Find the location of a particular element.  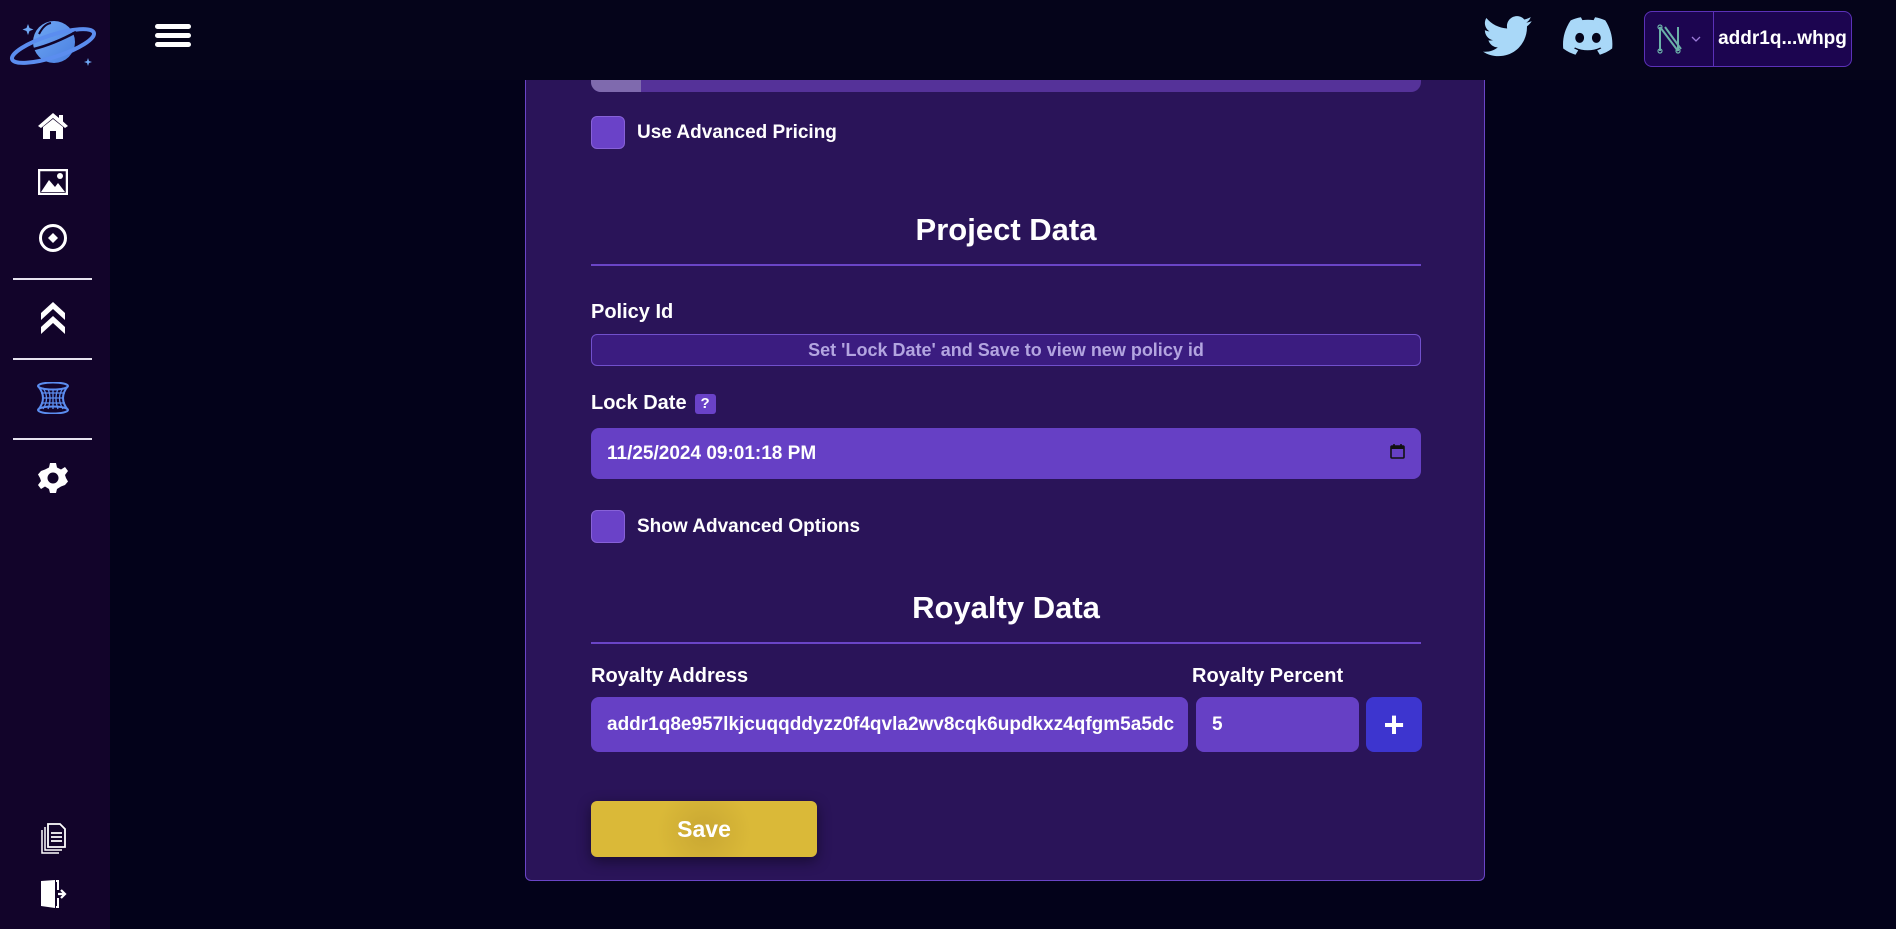

advanced-pricing-label: Use Advanced Pricing is located at coordinates (737, 132).